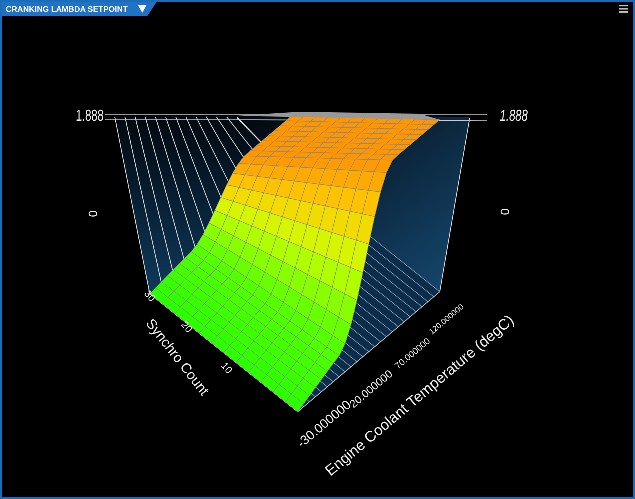  I want to click on axis-tick-label: 30, so click(149, 297).